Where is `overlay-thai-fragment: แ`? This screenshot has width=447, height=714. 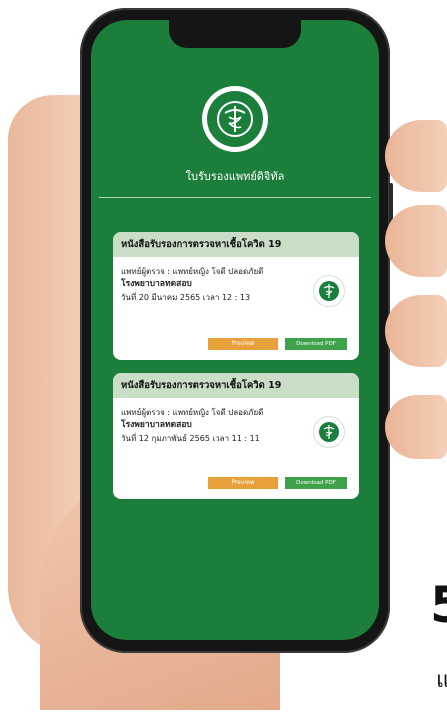 overlay-thai-fragment: แ is located at coordinates (441, 680).